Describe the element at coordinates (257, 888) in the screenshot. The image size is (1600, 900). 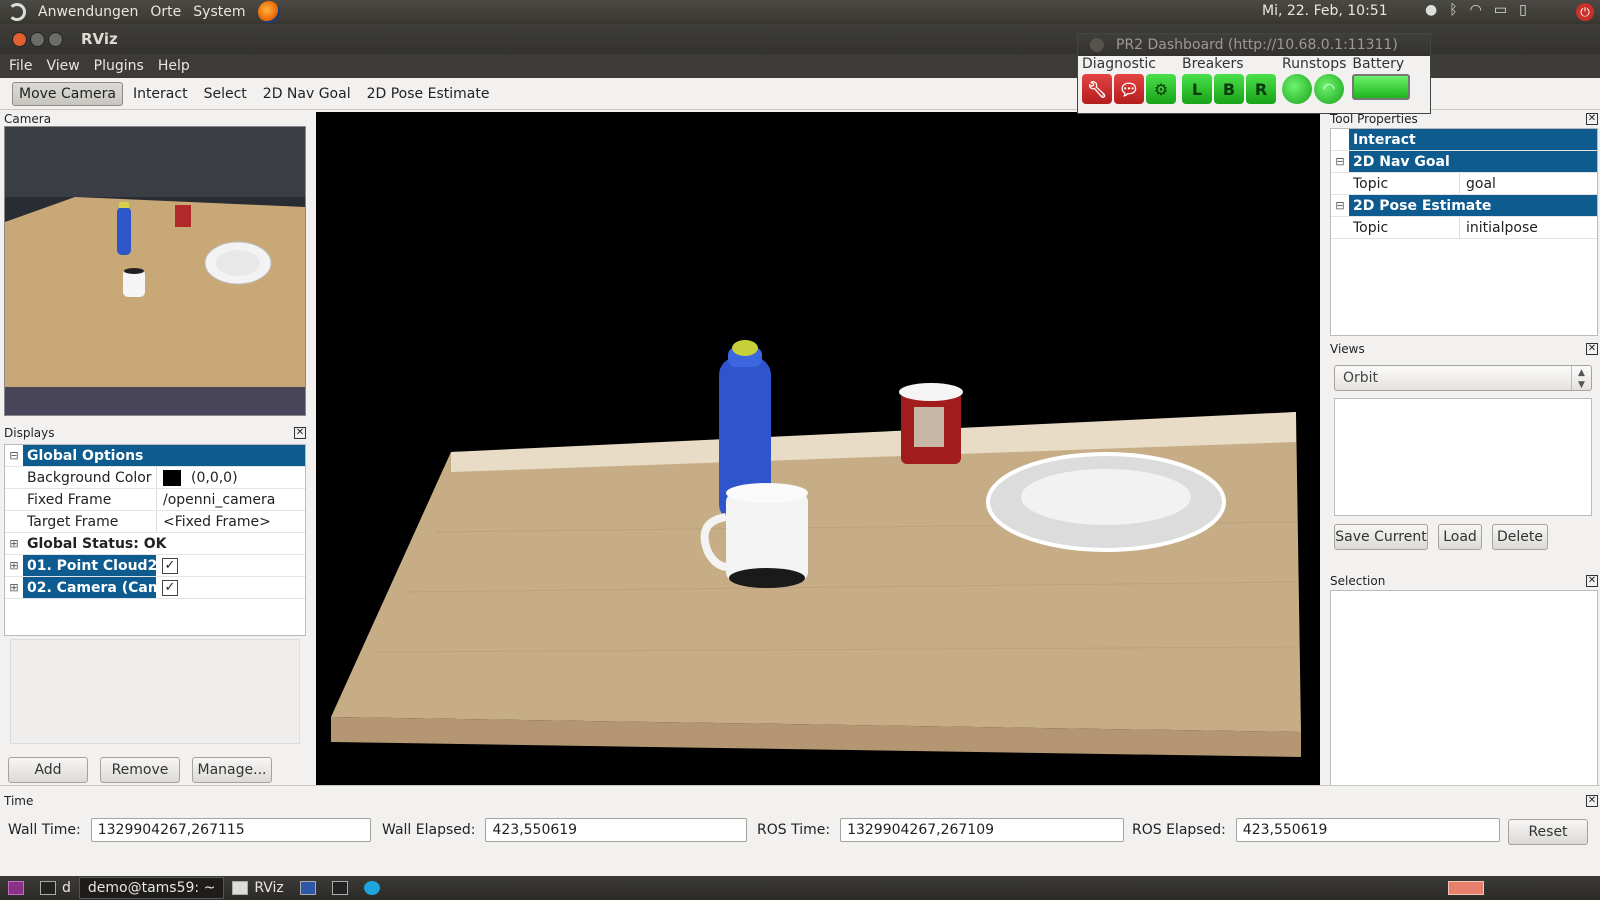
I see `taskbar-item-rviz: RViz` at that location.